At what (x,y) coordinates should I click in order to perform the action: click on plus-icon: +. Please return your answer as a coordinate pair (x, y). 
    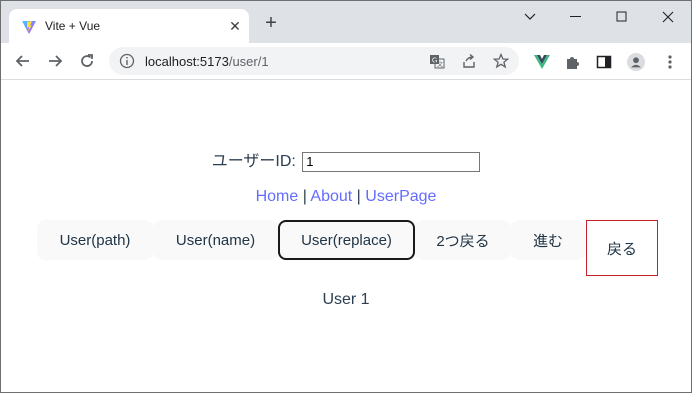
    Looking at the image, I should click on (271, 23).